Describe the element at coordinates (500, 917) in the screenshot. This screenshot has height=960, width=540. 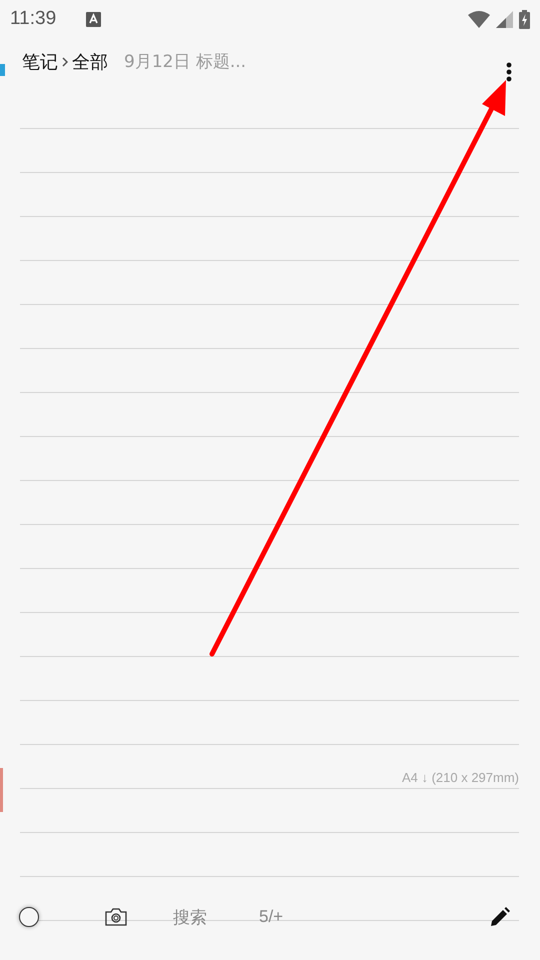
I see `pencil-icon` at that location.